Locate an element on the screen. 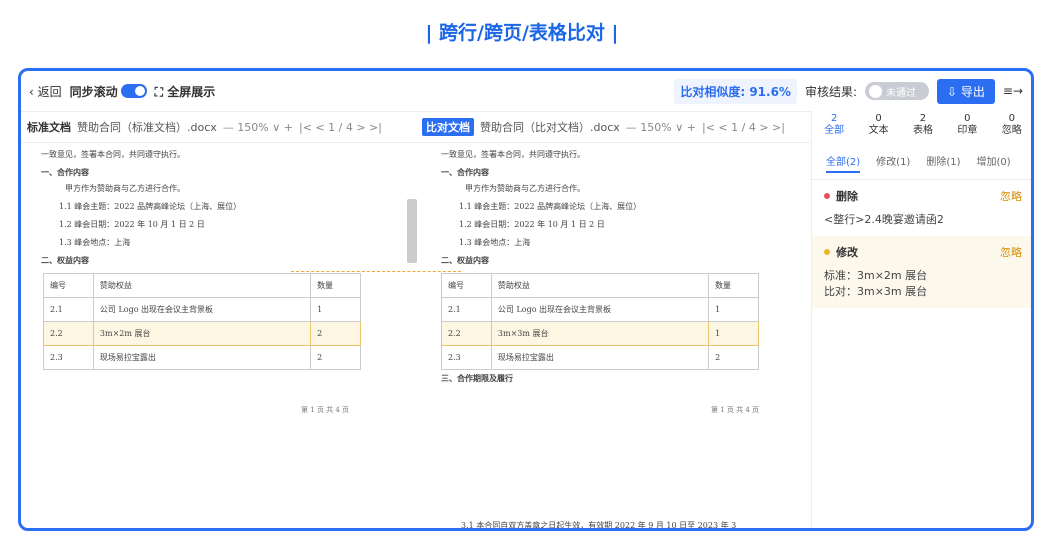  diff-standard-value: 标准：3m×2m 展台 is located at coordinates (876, 275).